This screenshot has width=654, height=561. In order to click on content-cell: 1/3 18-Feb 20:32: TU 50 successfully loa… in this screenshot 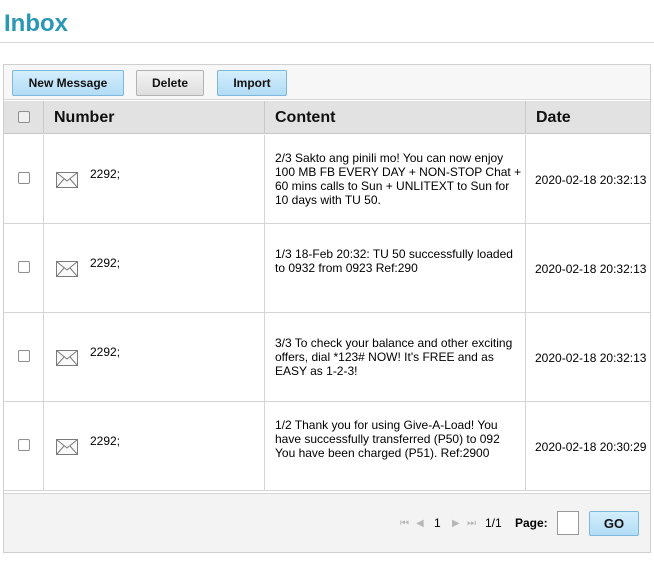, I will do `click(395, 268)`.